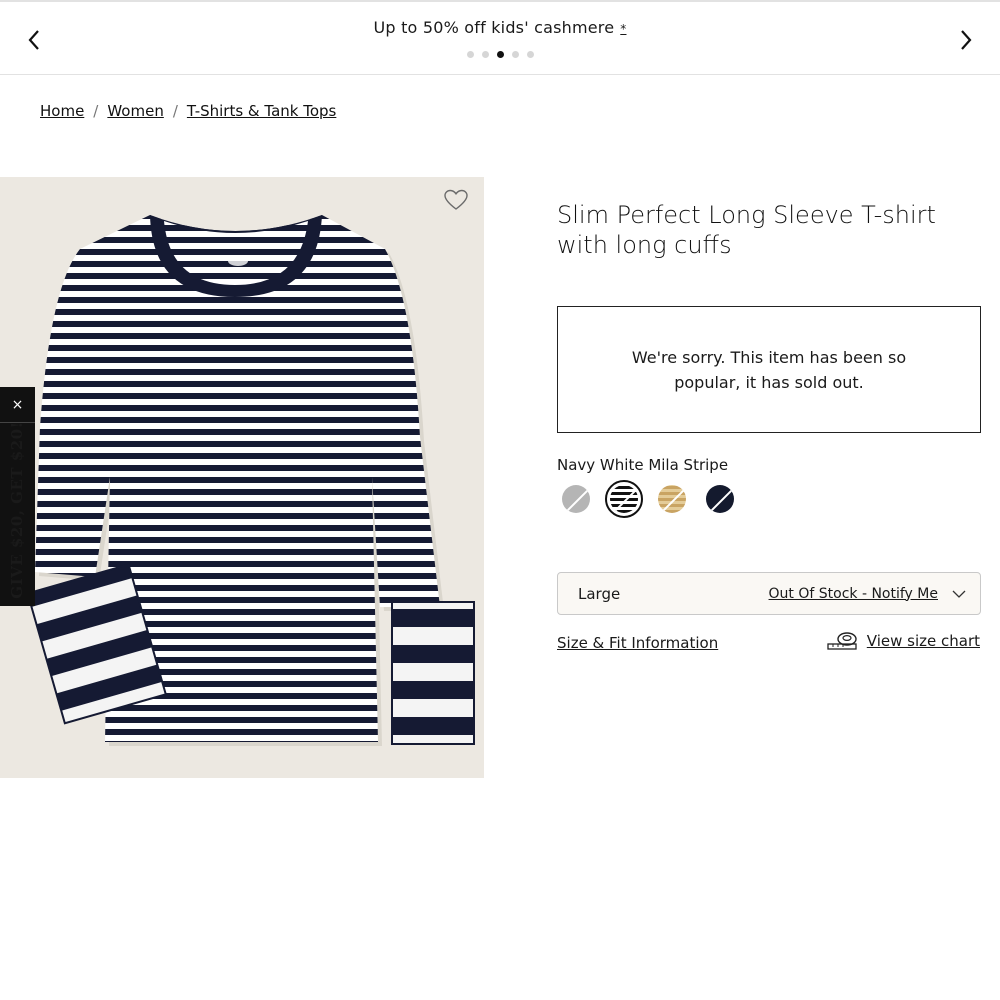 This screenshot has width=1000, height=1000. What do you see at coordinates (494, 27) in the screenshot?
I see `promo-text: Up to 50% off kids' cashmere` at bounding box center [494, 27].